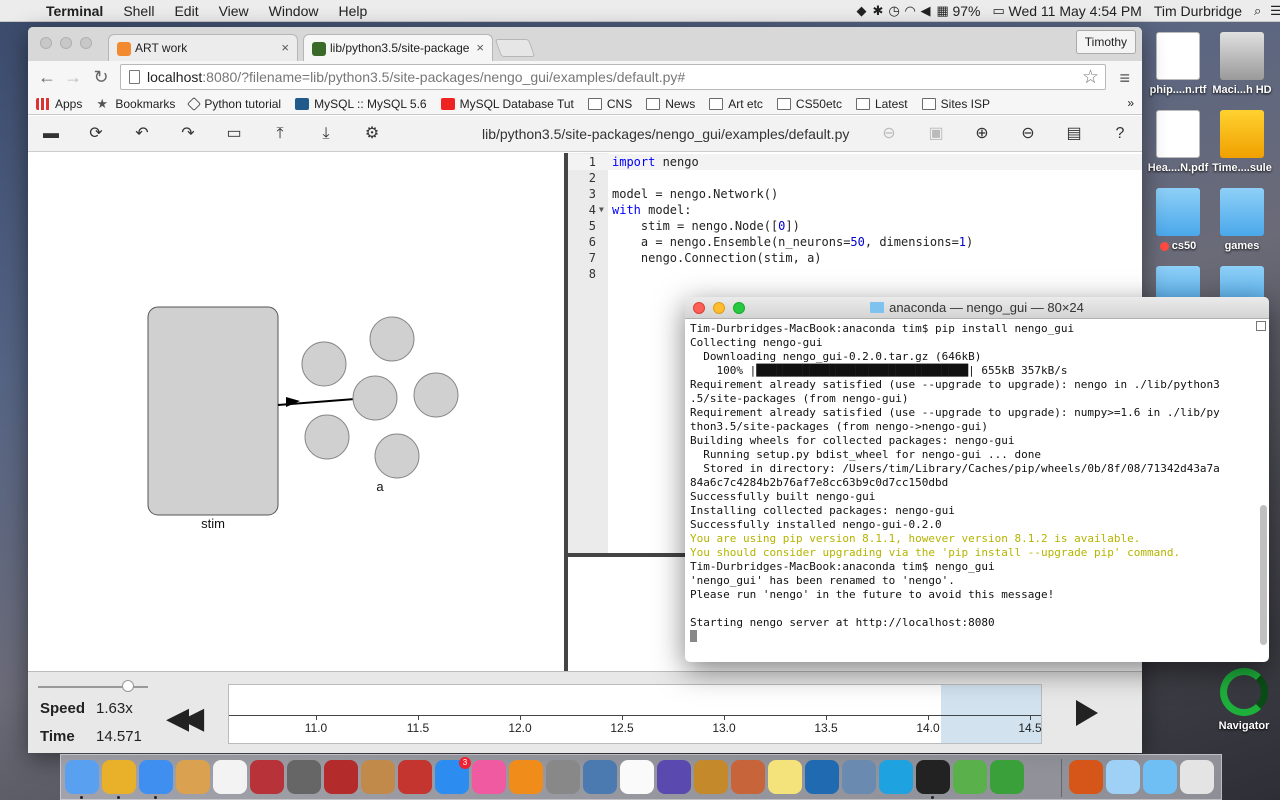  Describe the element at coordinates (119, 777) in the screenshot. I see `chrome-icon` at that location.